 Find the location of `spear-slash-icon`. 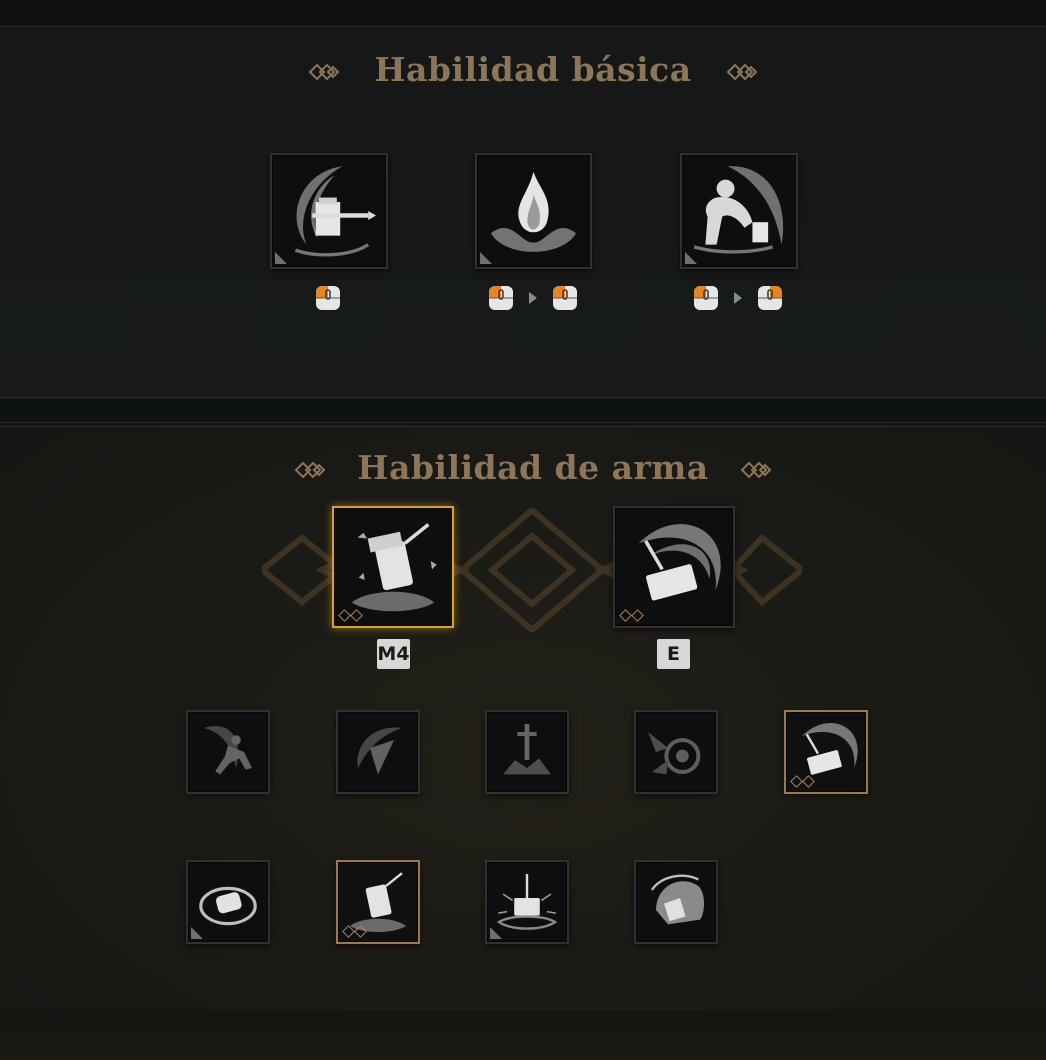

spear-slash-icon is located at coordinates (379, 751).